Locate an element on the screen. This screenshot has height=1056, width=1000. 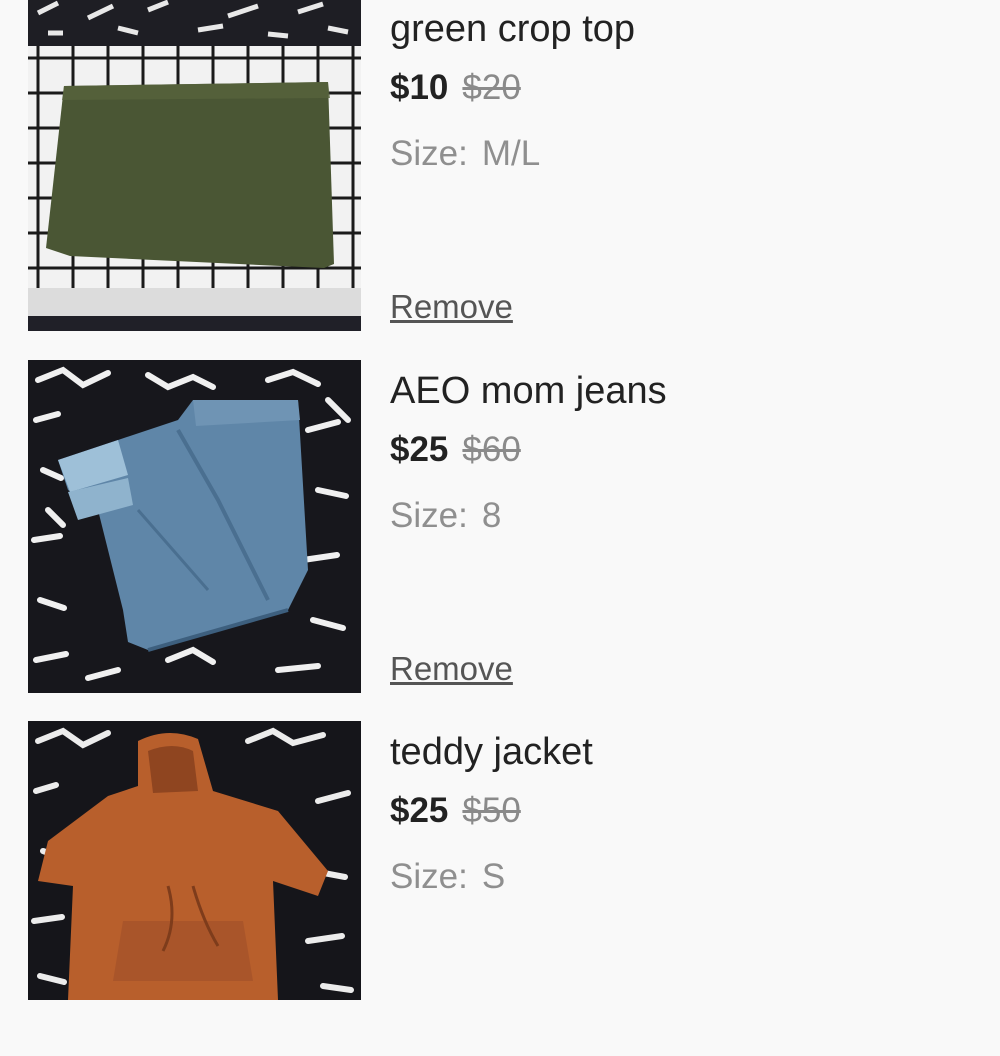
original-price: $60 is located at coordinates (491, 449).